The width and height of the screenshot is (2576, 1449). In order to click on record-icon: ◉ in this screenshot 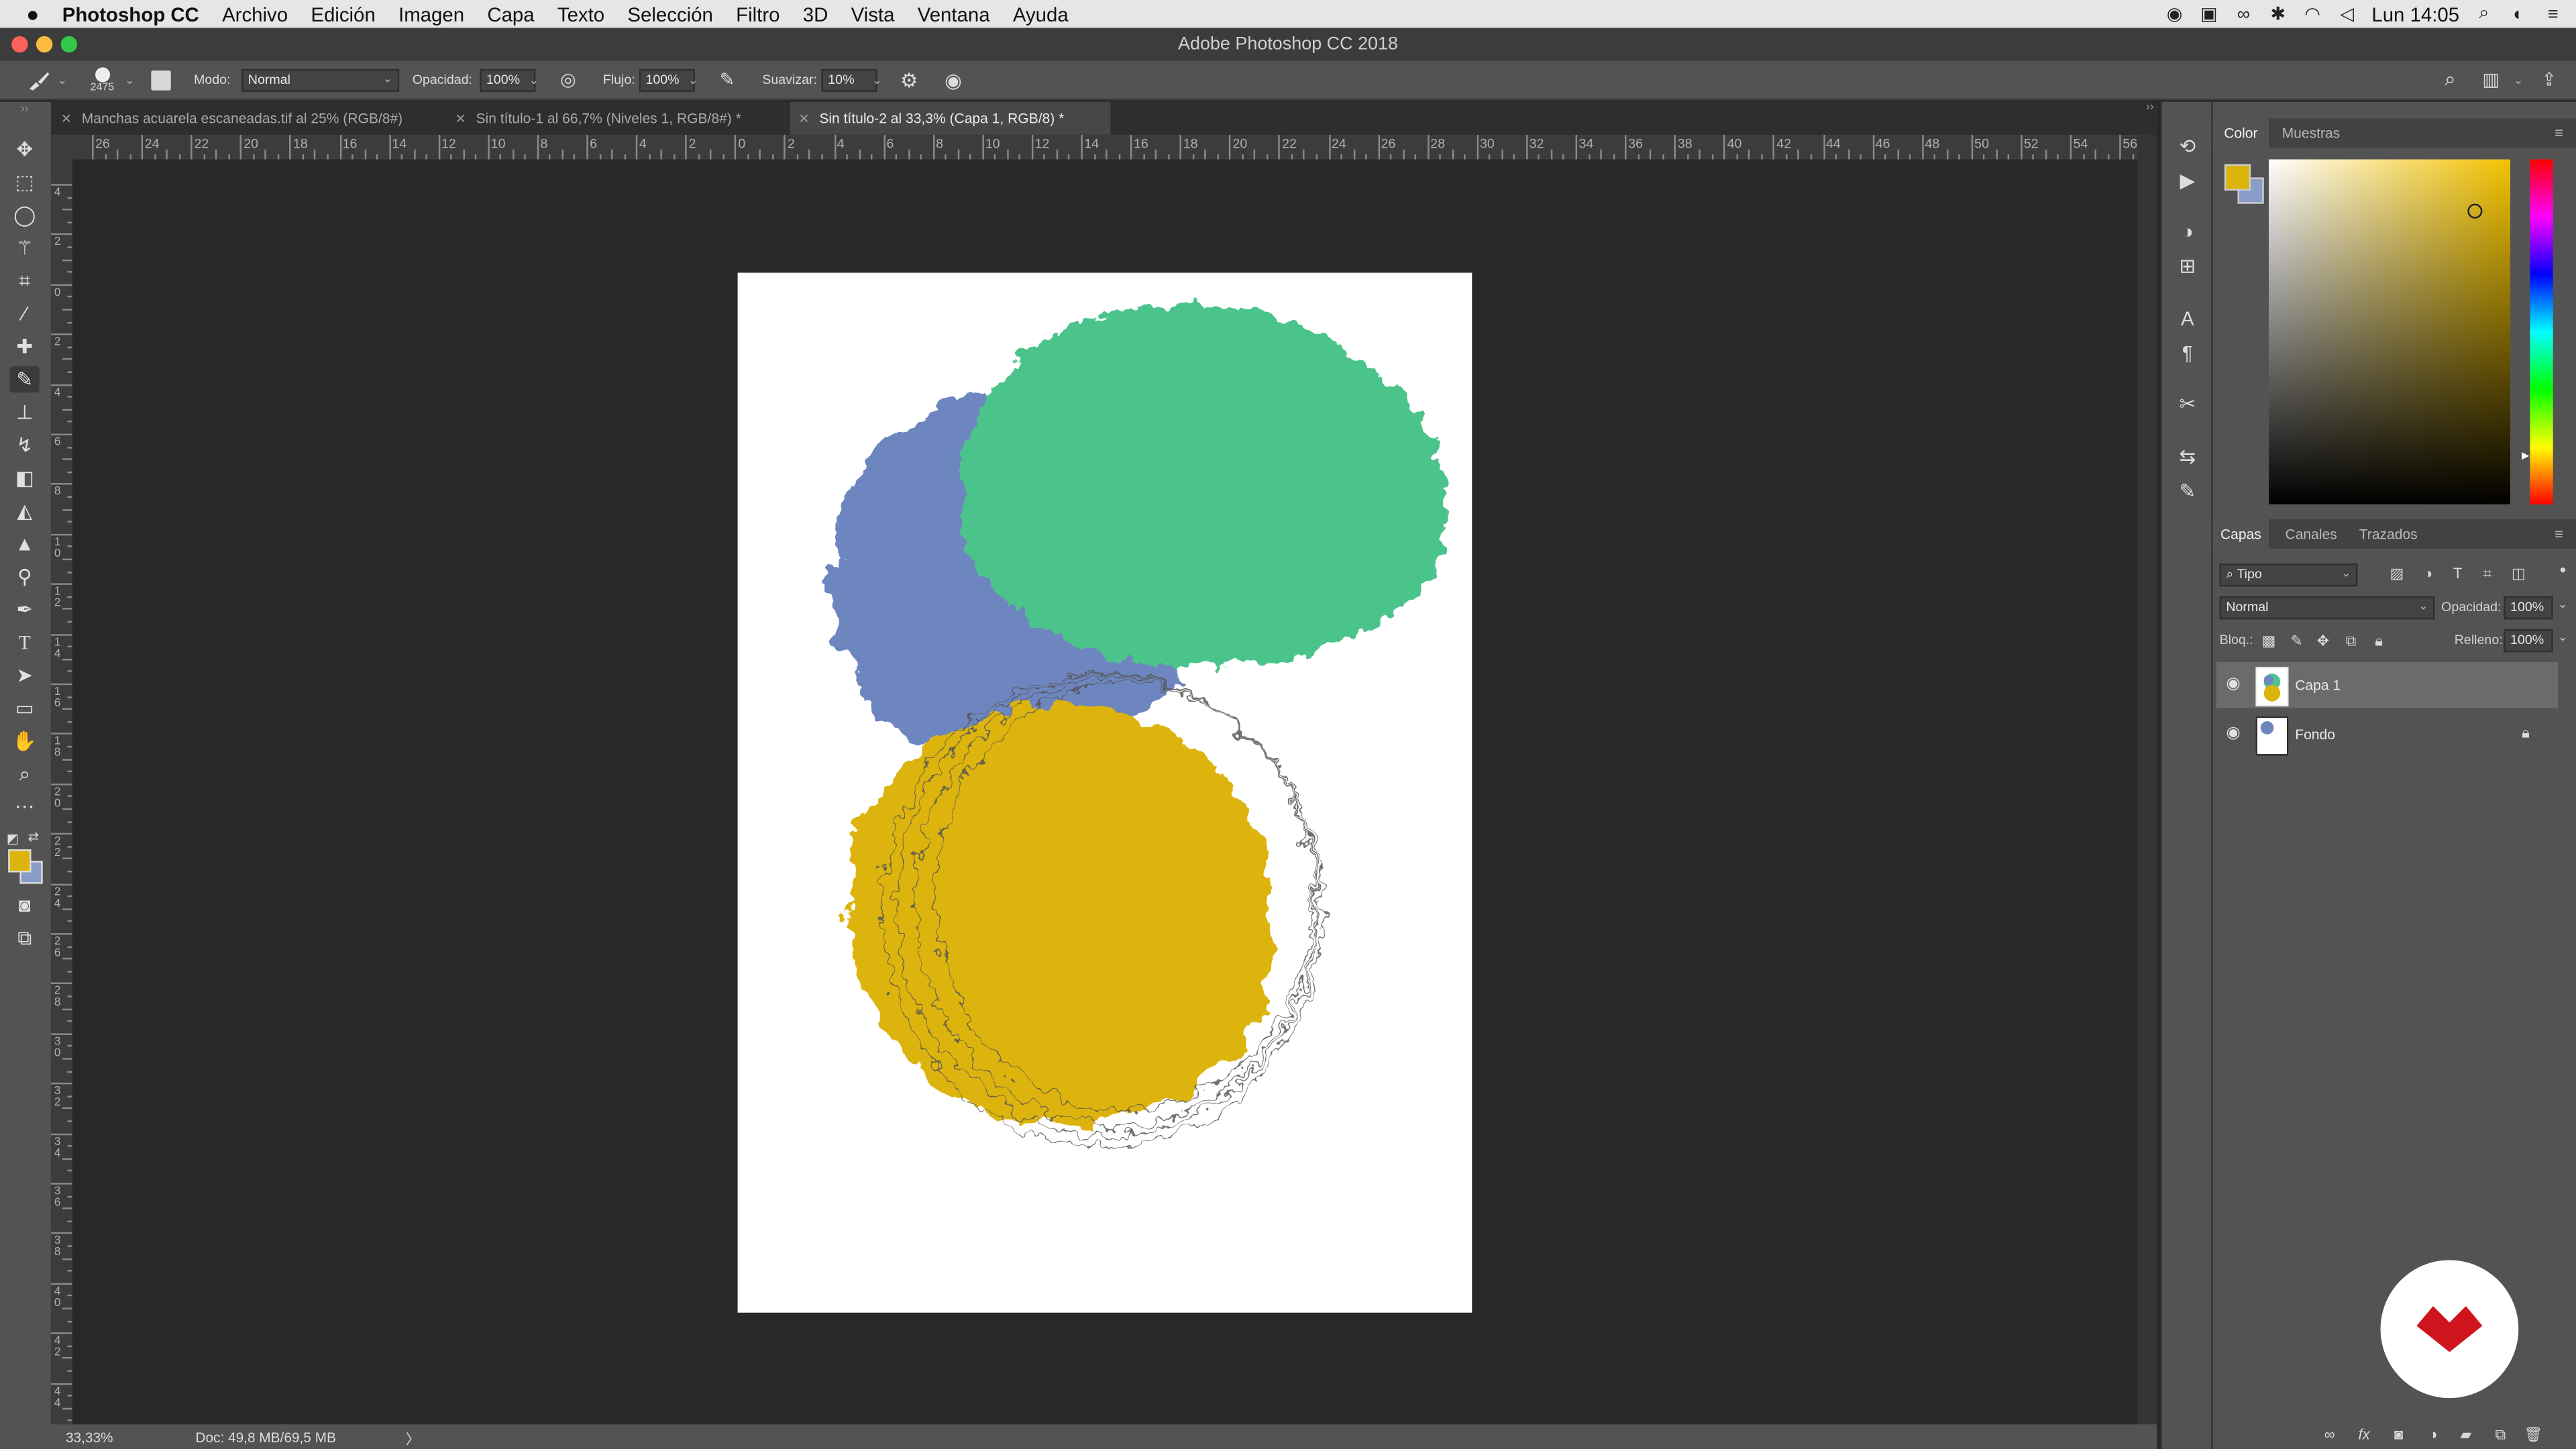, I will do `click(2174, 14)`.